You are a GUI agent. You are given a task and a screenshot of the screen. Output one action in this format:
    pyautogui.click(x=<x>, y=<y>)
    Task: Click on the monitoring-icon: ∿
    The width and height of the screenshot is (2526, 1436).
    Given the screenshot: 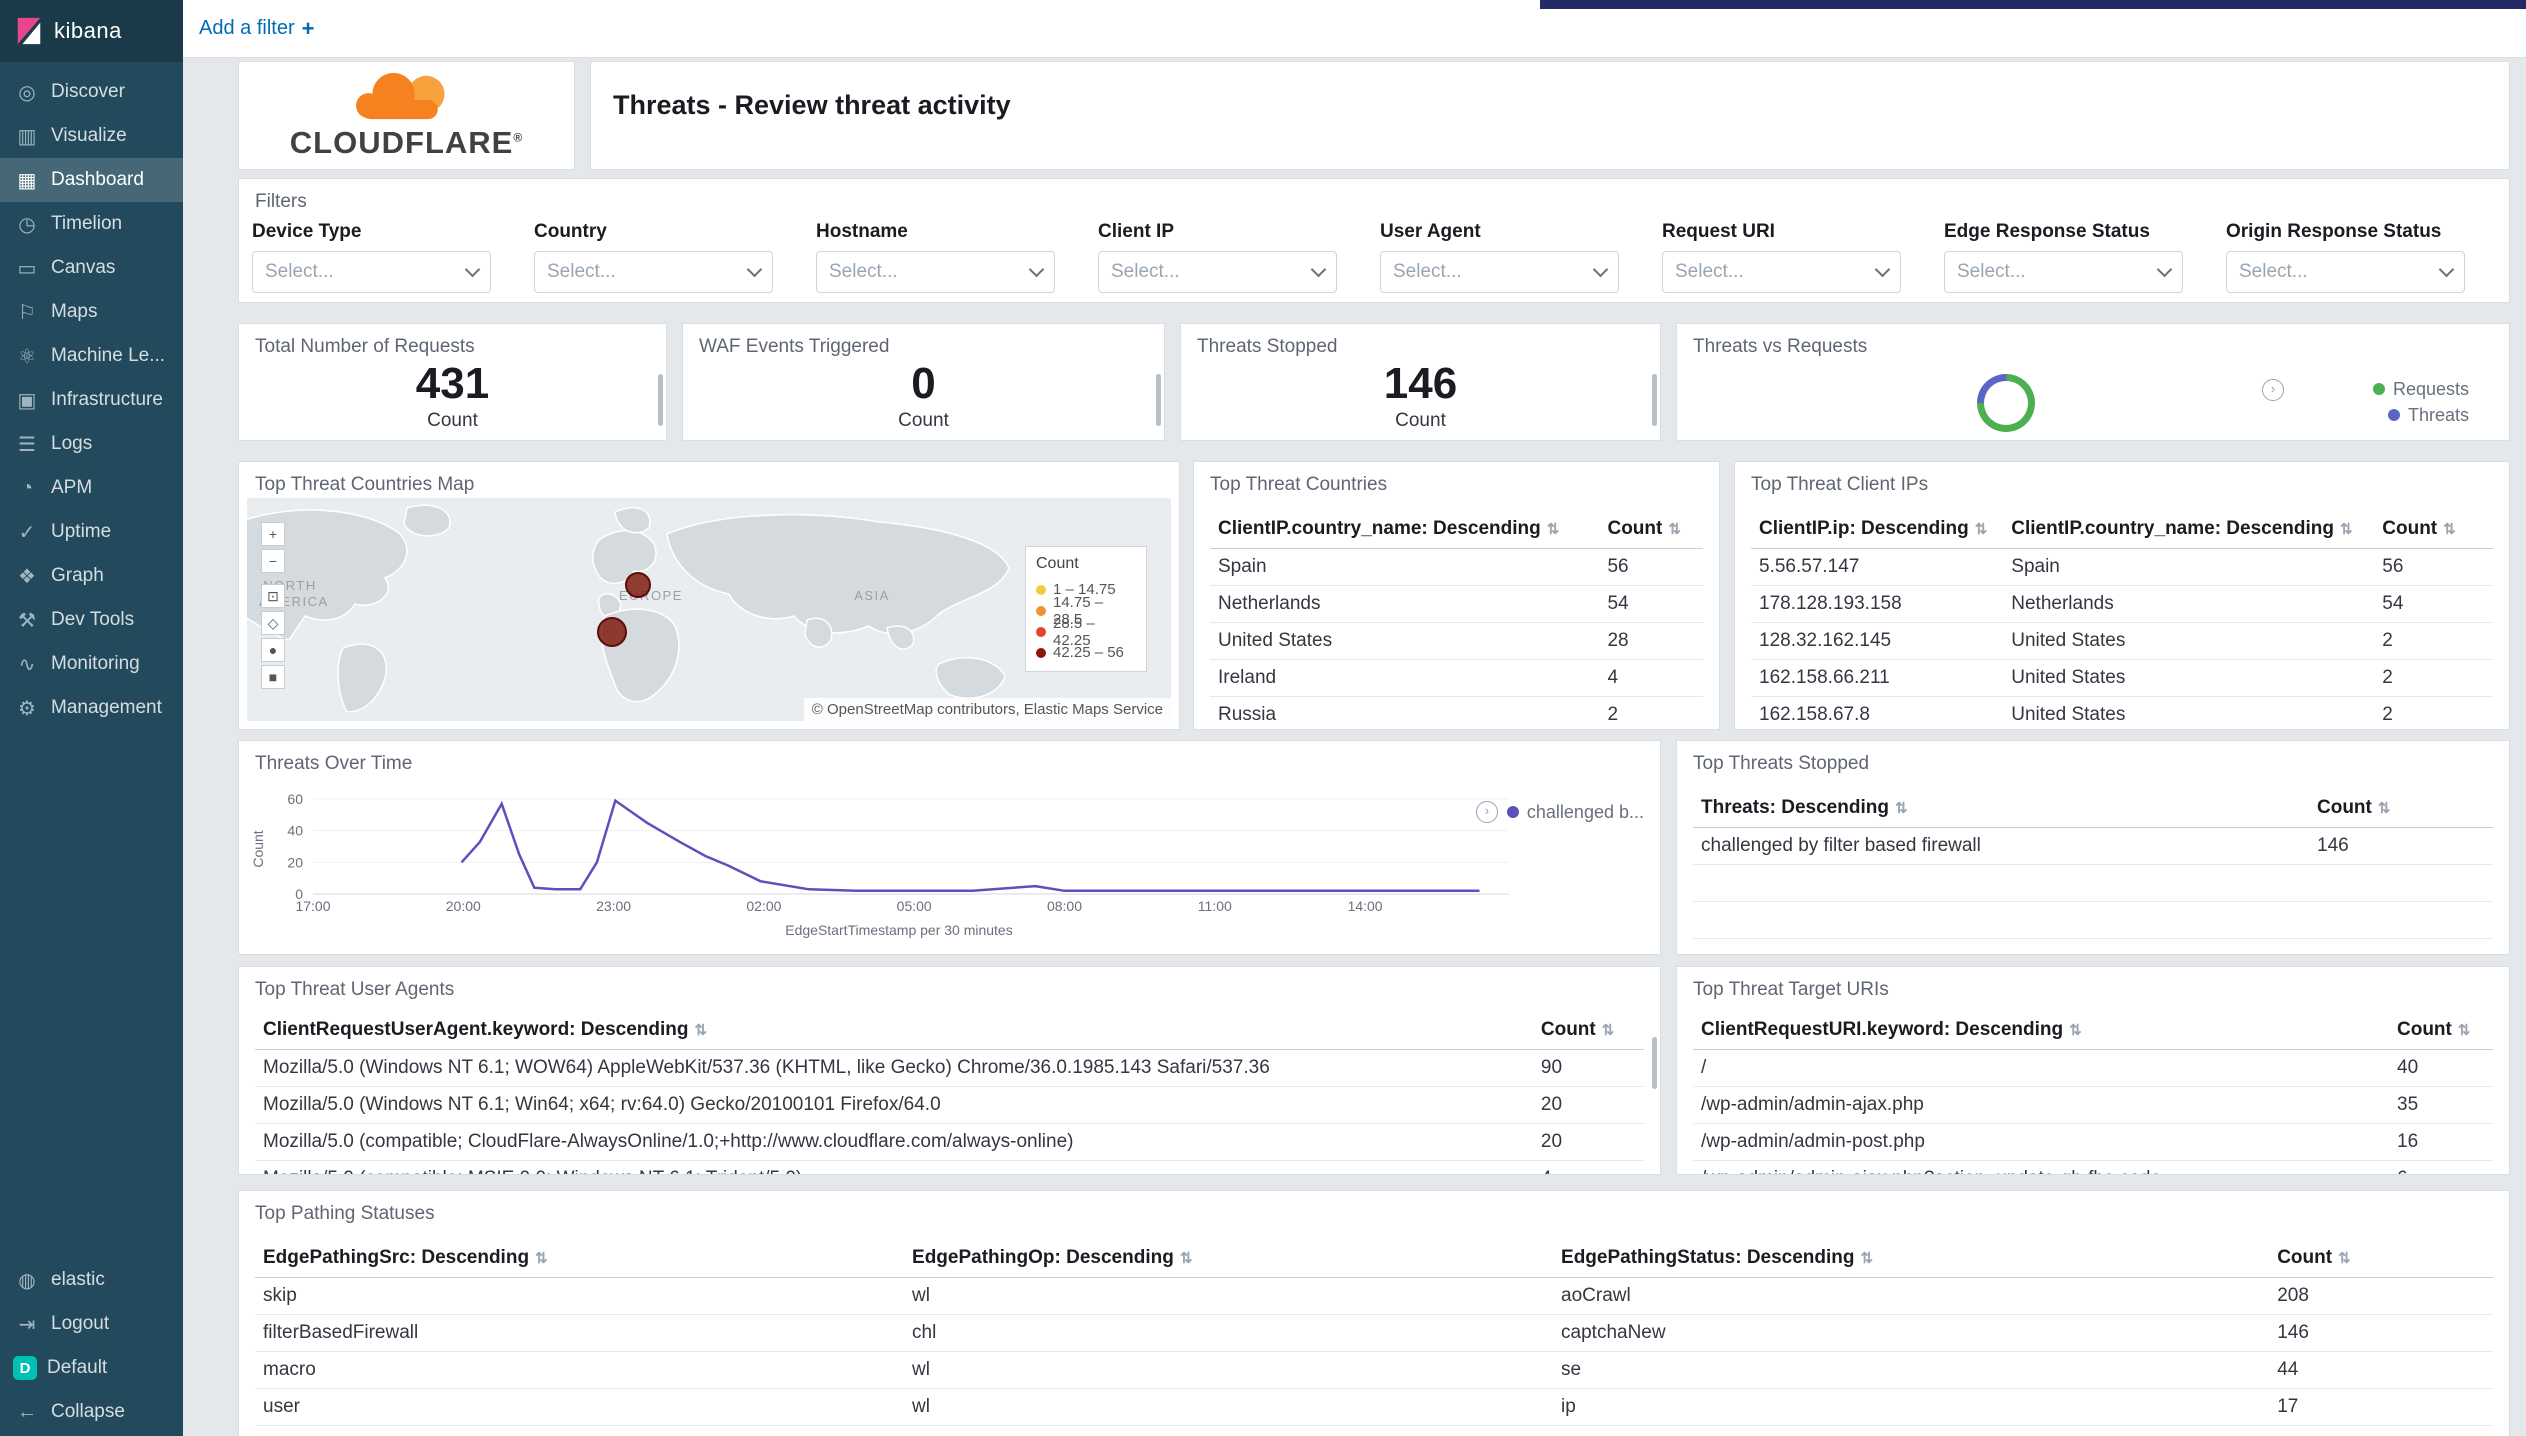 What is the action you would take?
    pyautogui.click(x=27, y=664)
    